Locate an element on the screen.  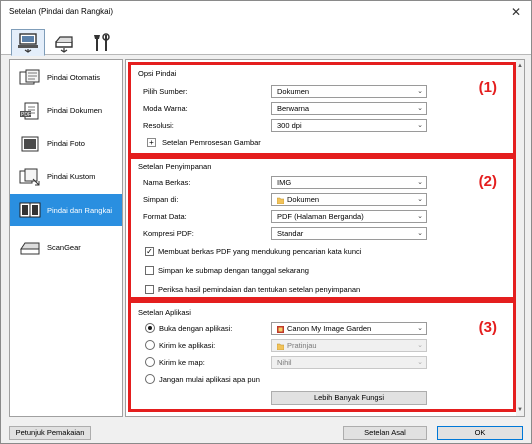
save-in-value: Dokumen is located at coordinates (303, 199).